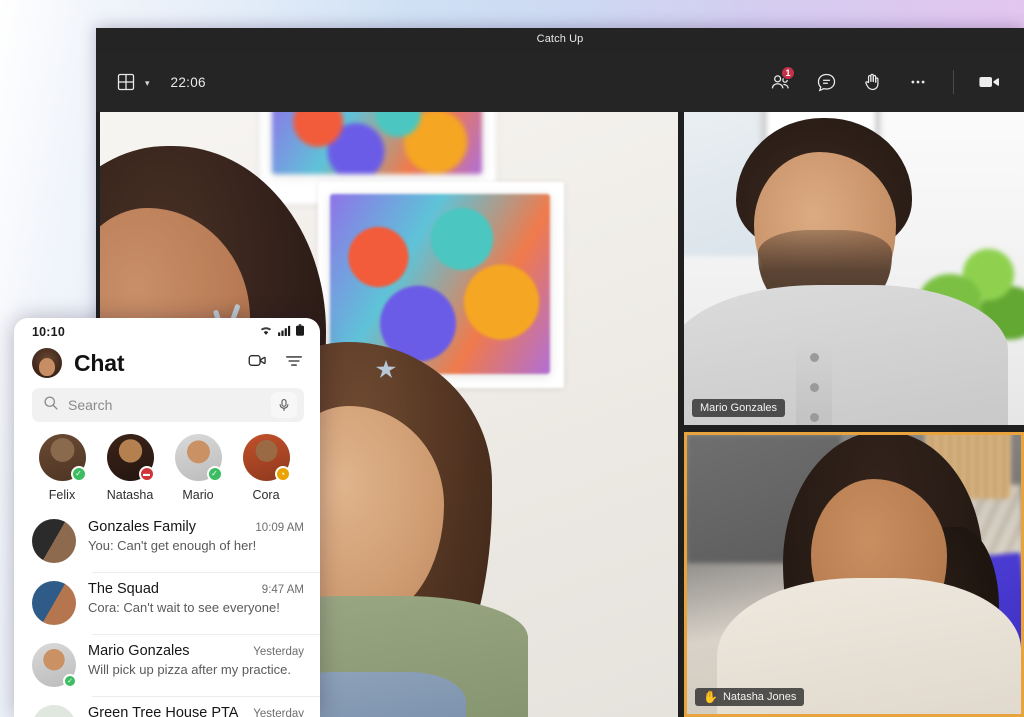 This screenshot has width=1024, height=717. I want to click on more-options-button, so click(918, 82).